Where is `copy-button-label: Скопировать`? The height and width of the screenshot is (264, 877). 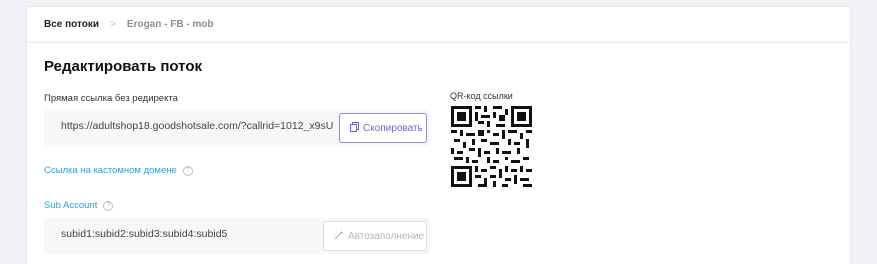
copy-button-label: Скопировать is located at coordinates (393, 128).